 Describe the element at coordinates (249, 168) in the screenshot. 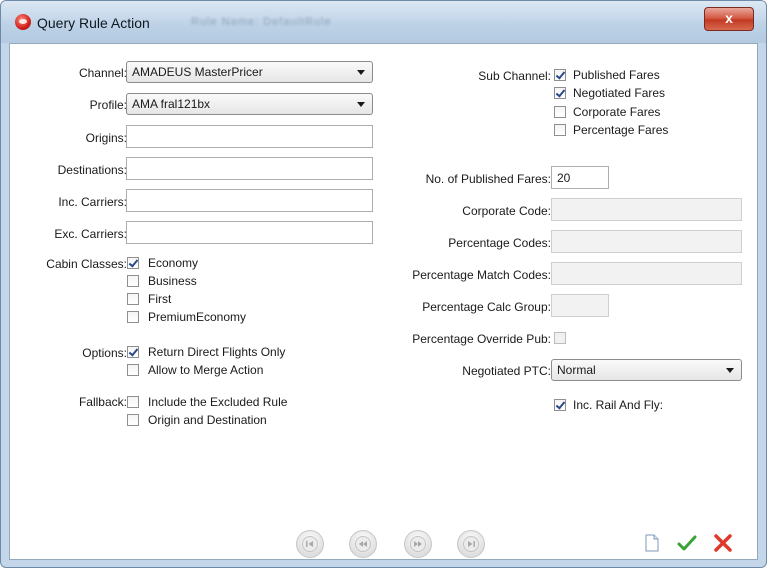

I see `destinations-input` at that location.